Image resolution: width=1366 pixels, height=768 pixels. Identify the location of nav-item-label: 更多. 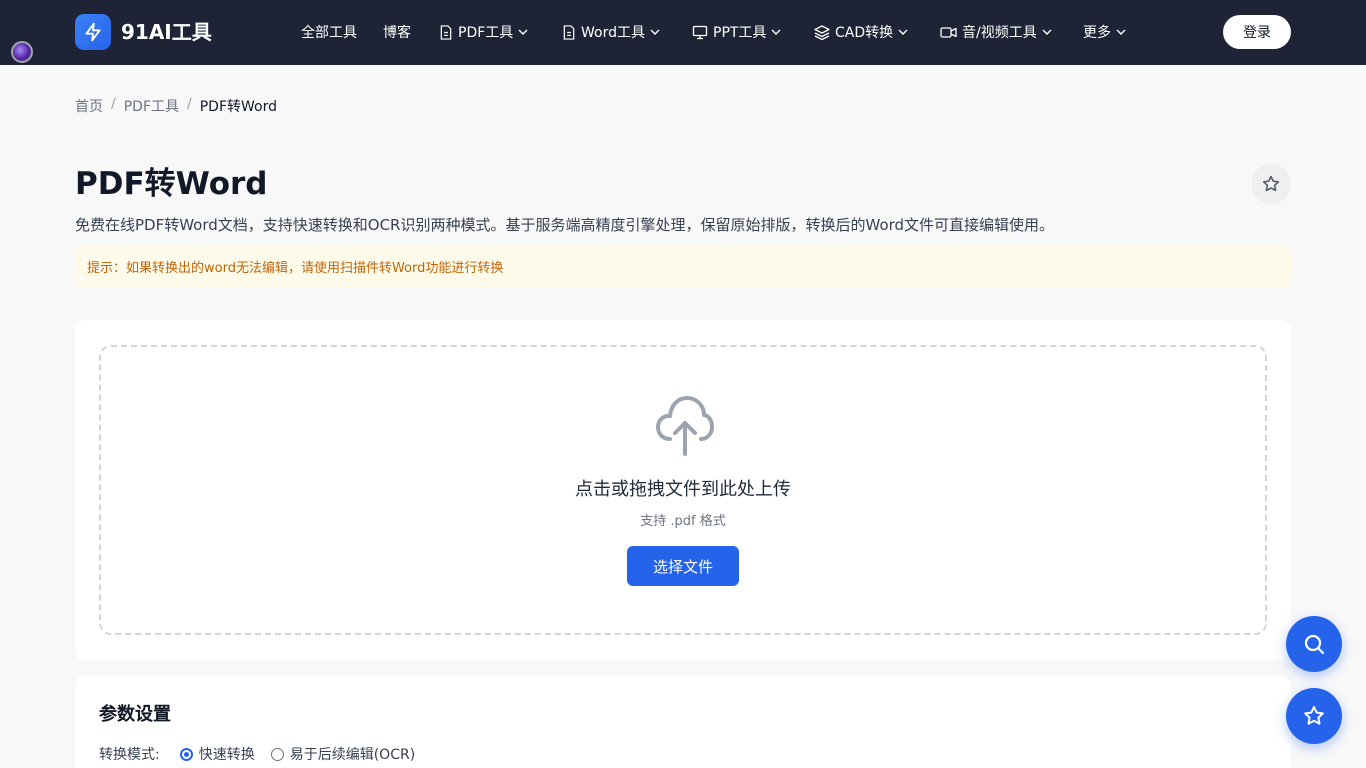
(1097, 33).